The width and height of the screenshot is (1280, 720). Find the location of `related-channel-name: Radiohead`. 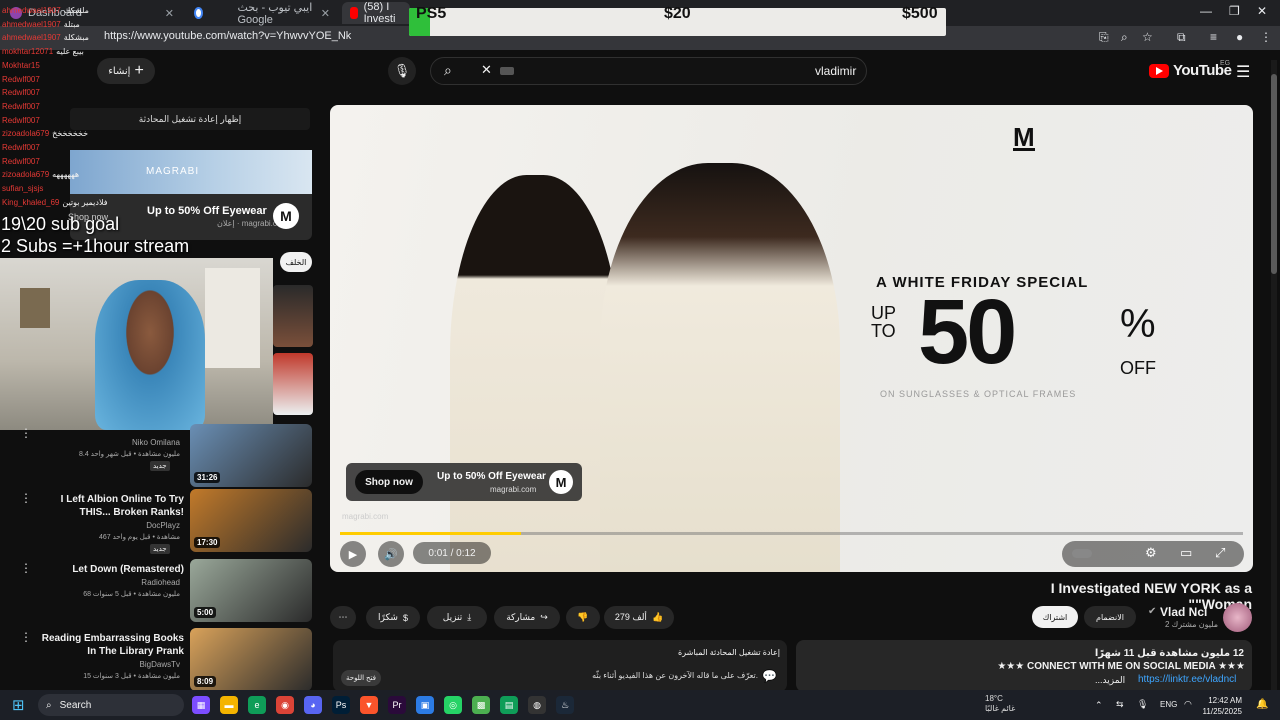

related-channel-name: Radiohead is located at coordinates (105, 582).